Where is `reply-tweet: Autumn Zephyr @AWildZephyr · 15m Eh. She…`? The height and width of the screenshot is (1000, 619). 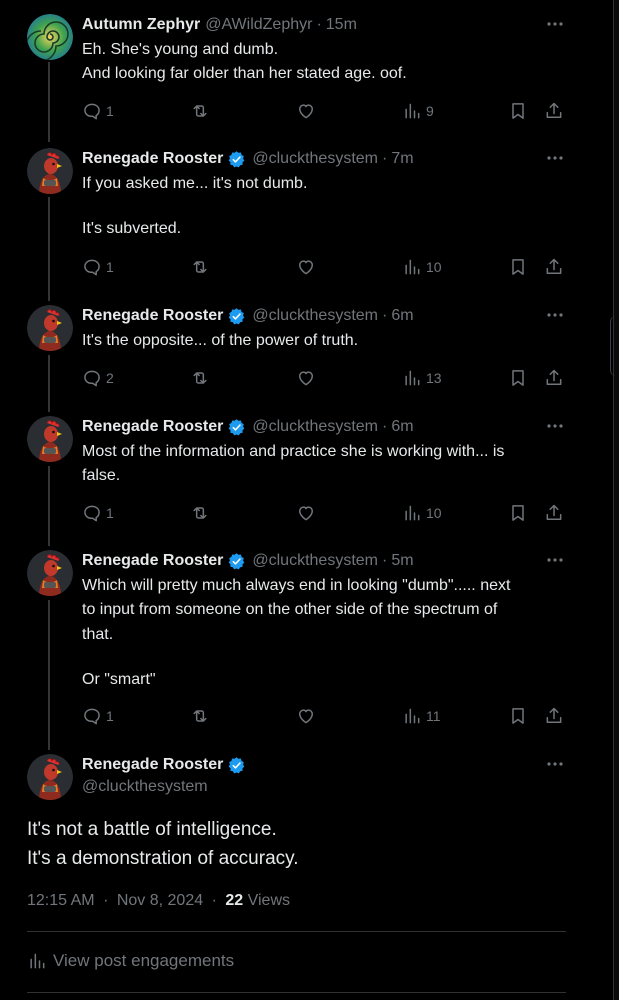
reply-tweet: Autumn Zephyr @AWildZephyr · 15m Eh. She… is located at coordinates (300, 69).